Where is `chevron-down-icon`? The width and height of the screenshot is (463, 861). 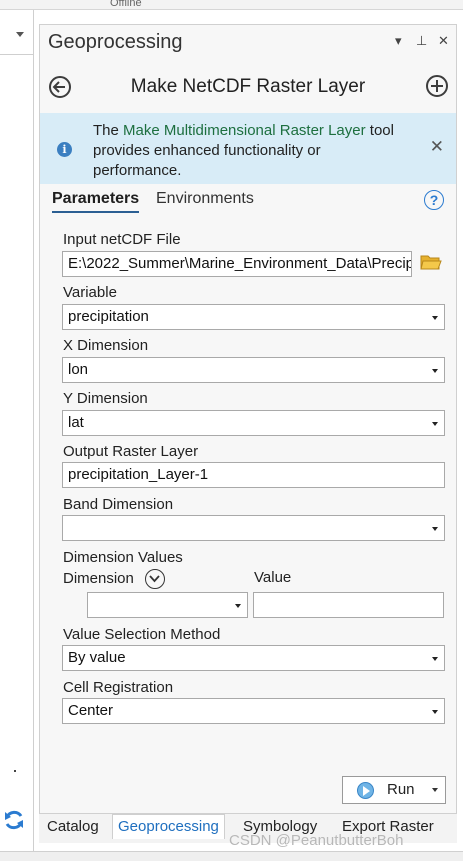 chevron-down-icon is located at coordinates (154, 579).